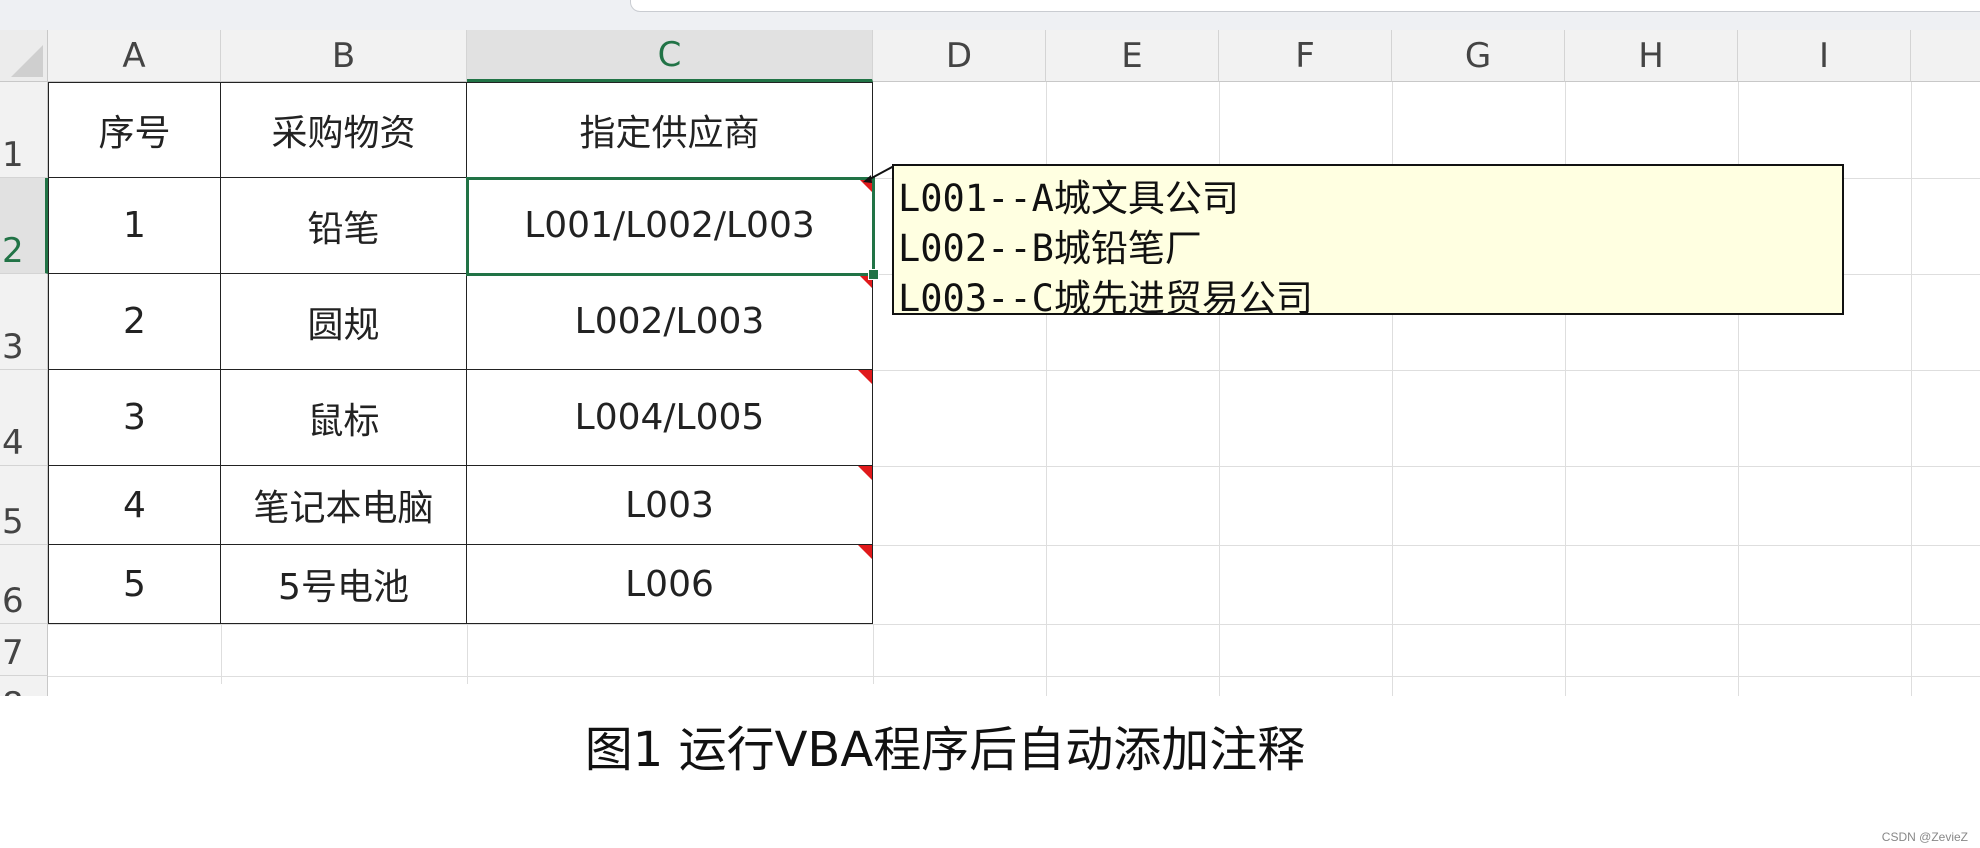 Image resolution: width=1980 pixels, height=848 pixels. I want to click on row-header-5: 5, so click(24, 505).